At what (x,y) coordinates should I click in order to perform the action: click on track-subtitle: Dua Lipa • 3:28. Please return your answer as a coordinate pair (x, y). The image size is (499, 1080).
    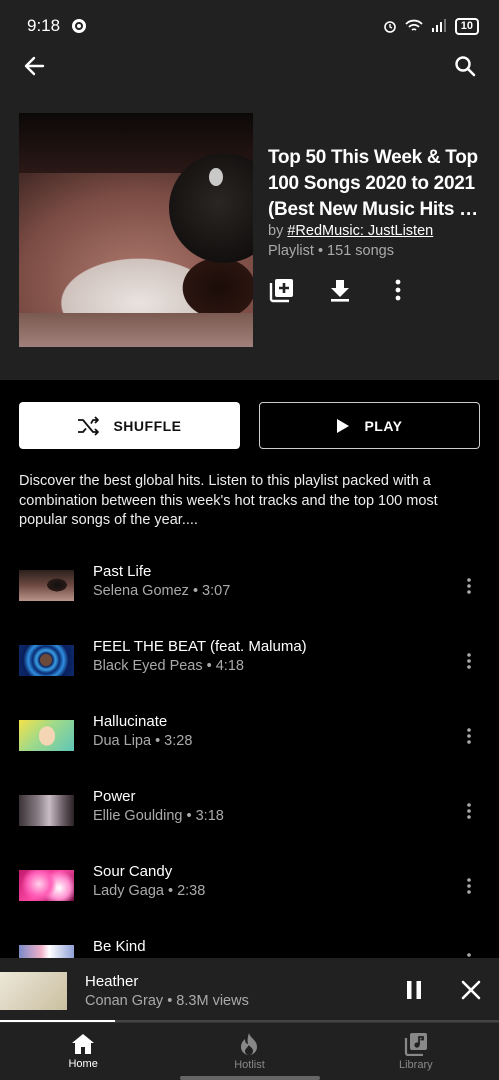
    Looking at the image, I should click on (143, 741).